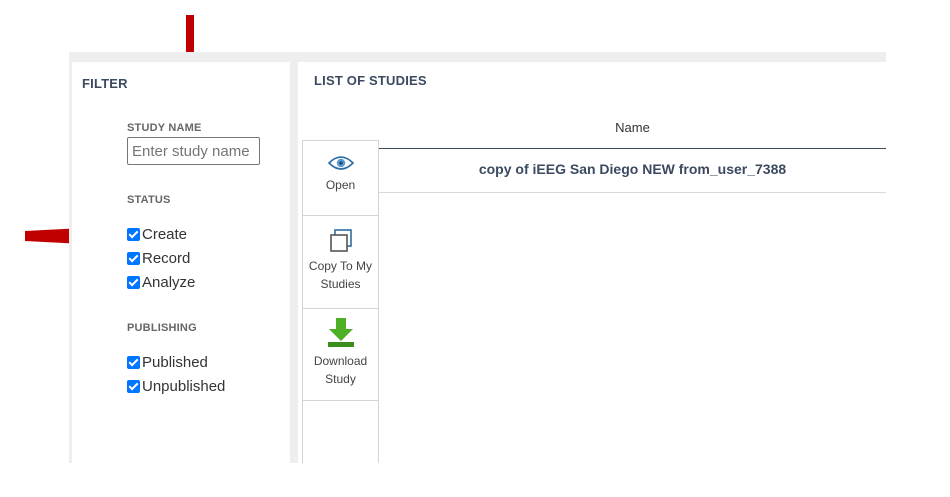 The width and height of the screenshot is (950, 497). I want to click on published-checkbox: Published, so click(167, 362).